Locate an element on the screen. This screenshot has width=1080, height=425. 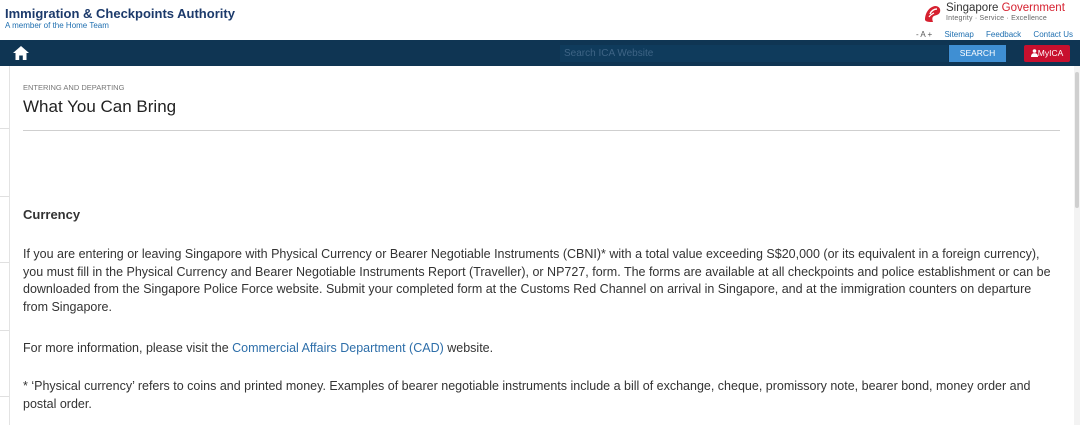
info-suffix: website. is located at coordinates (468, 348).